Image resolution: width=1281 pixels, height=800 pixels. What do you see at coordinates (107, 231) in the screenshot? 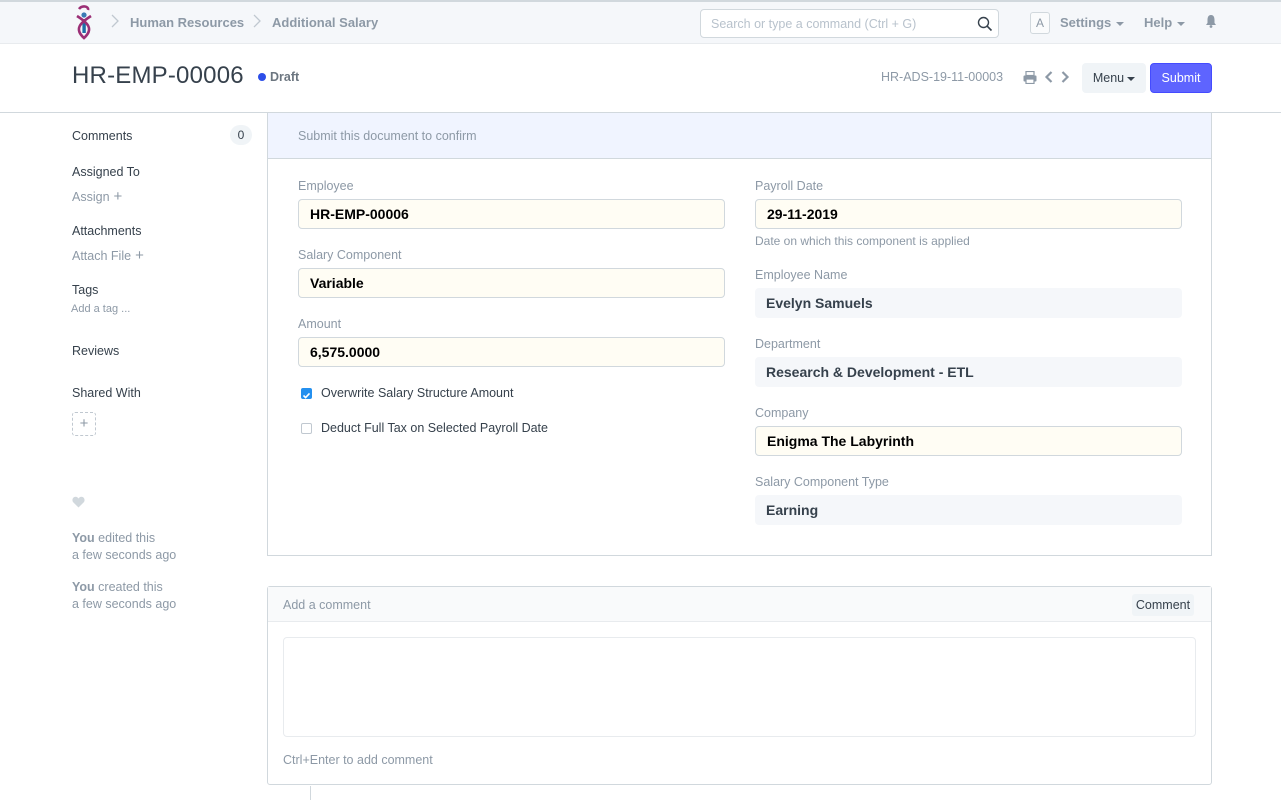
I see `sidebar-attachments-label: Attachments` at bounding box center [107, 231].